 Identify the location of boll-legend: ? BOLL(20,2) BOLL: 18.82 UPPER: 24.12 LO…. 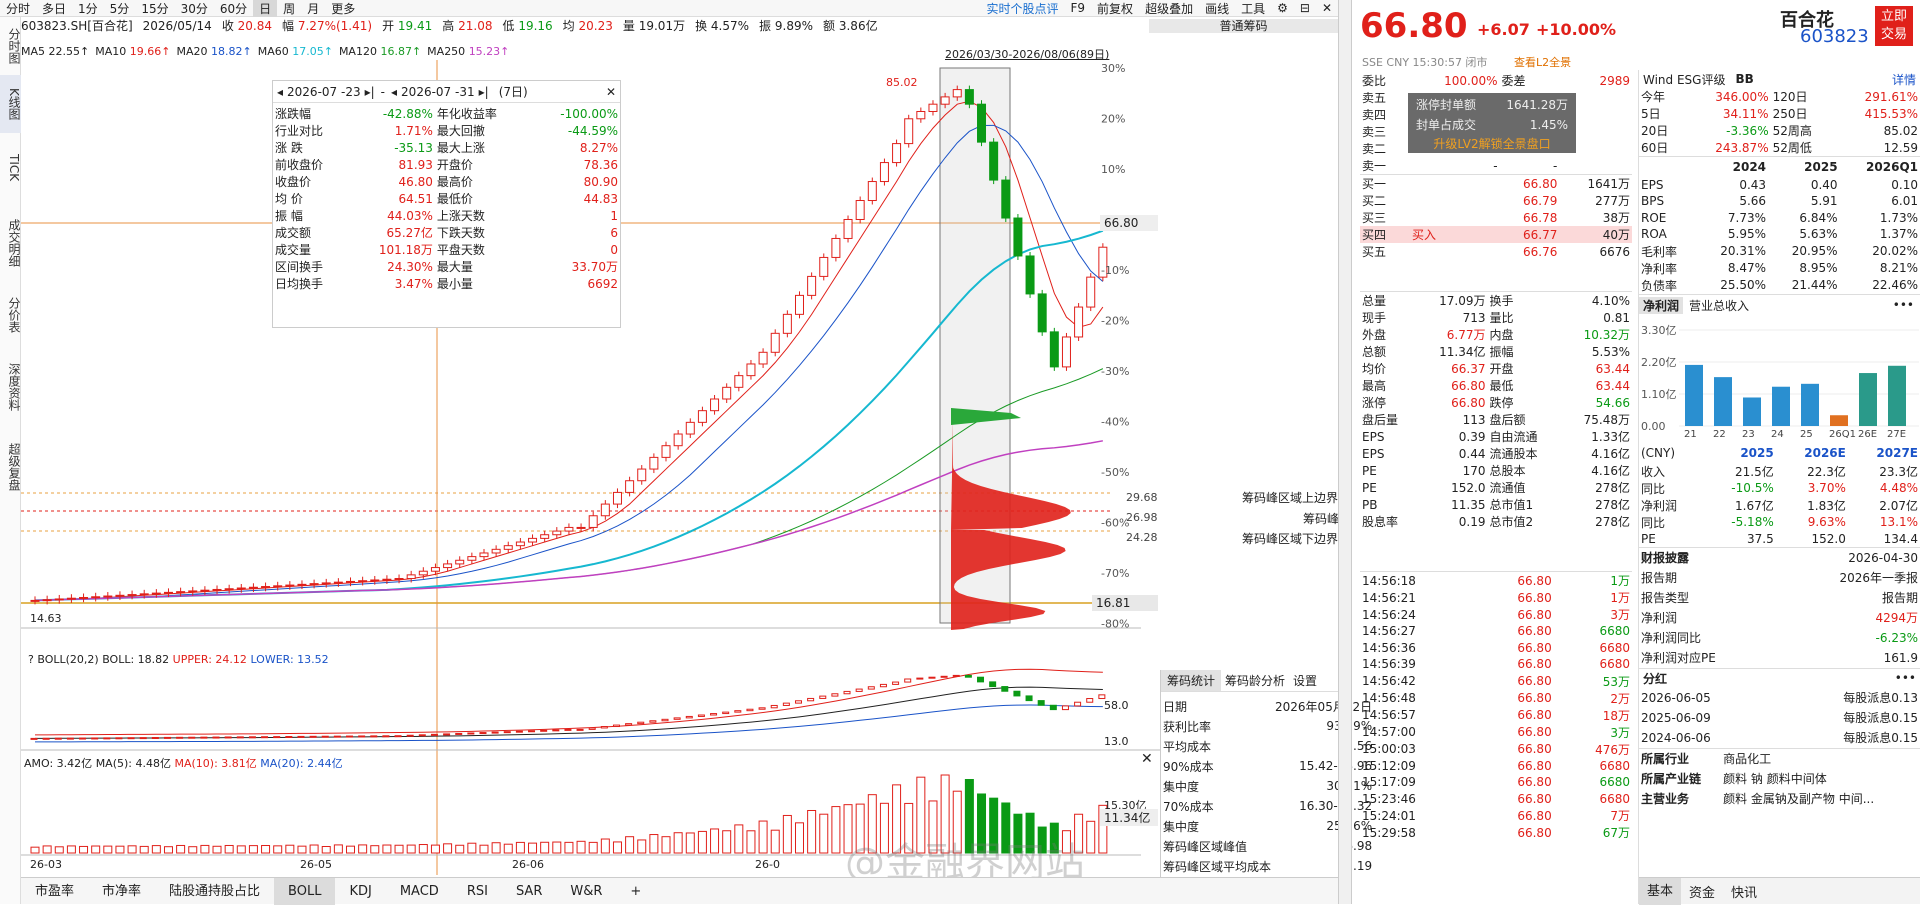
(178, 659).